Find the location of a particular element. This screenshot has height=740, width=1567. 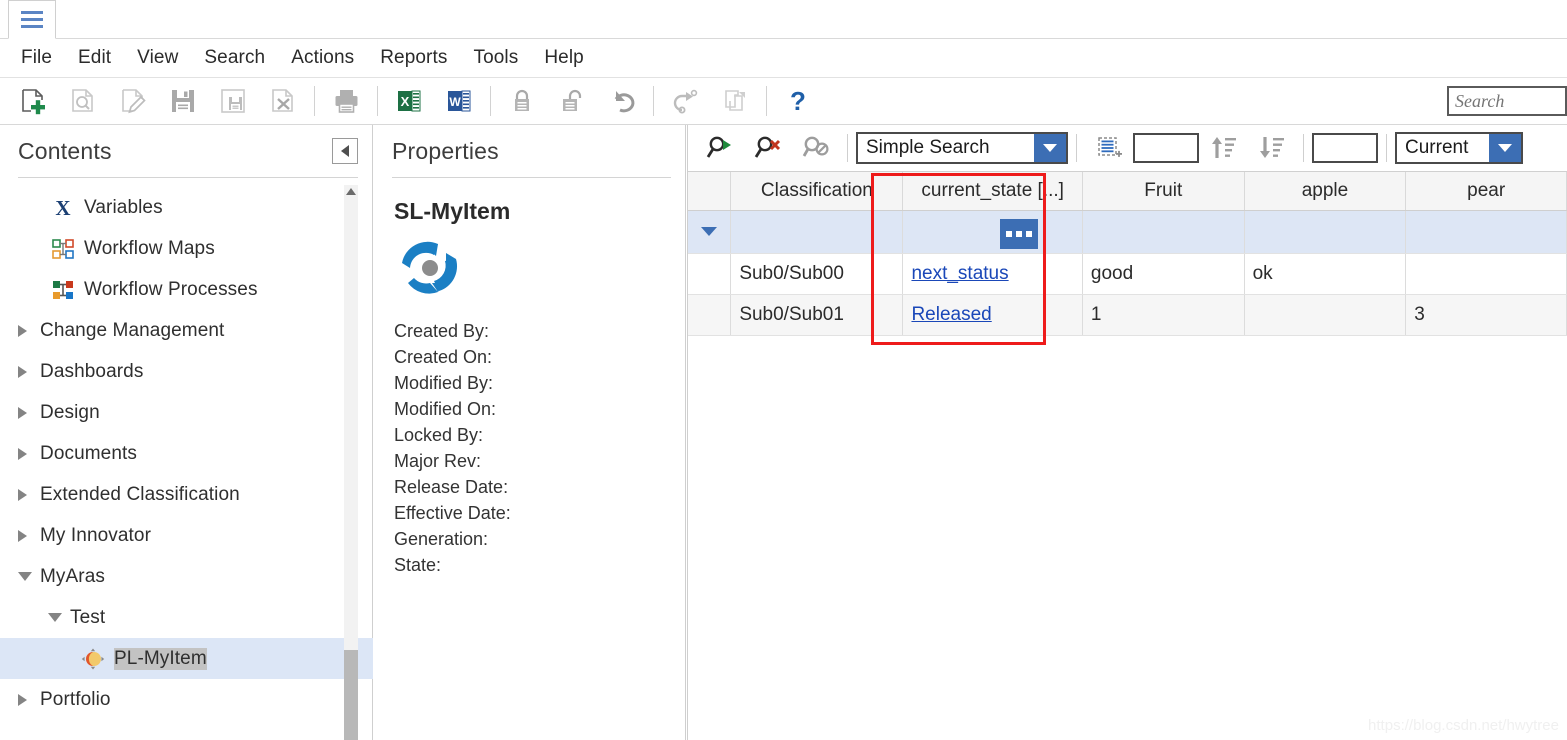

current-state-picker-button is located at coordinates (1019, 234).